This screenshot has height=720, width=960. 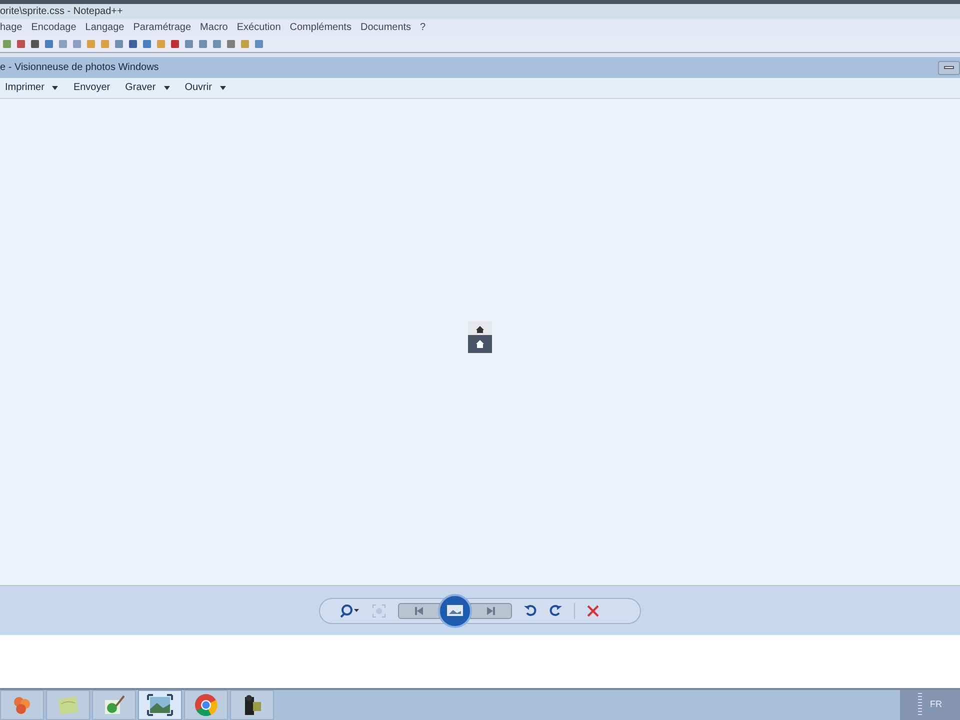 I want to click on grip-icon, so click(x=920, y=705).